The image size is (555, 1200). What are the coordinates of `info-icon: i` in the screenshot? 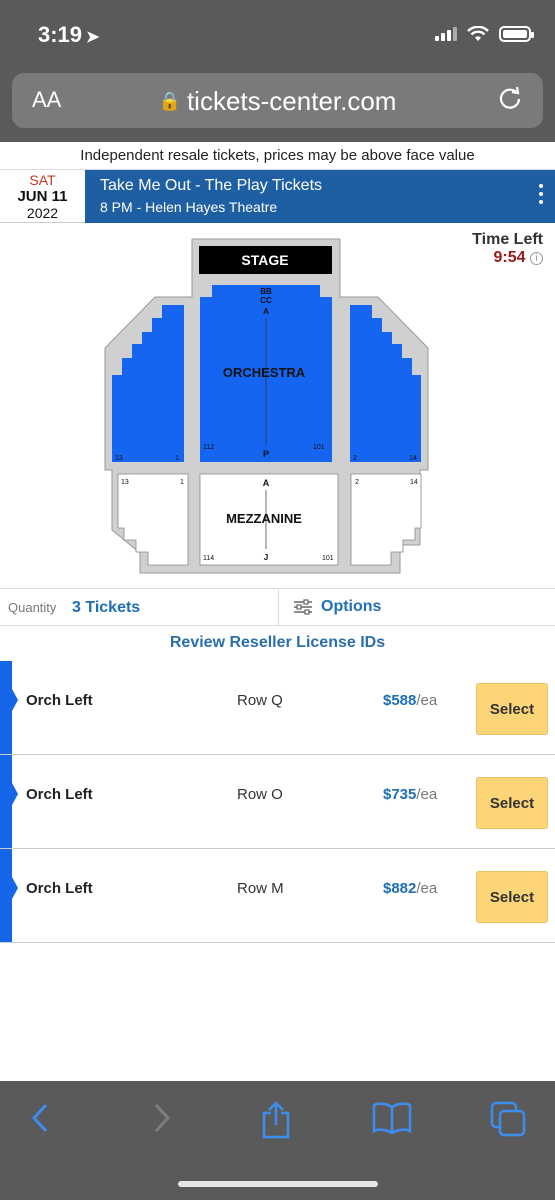 It's located at (536, 258).